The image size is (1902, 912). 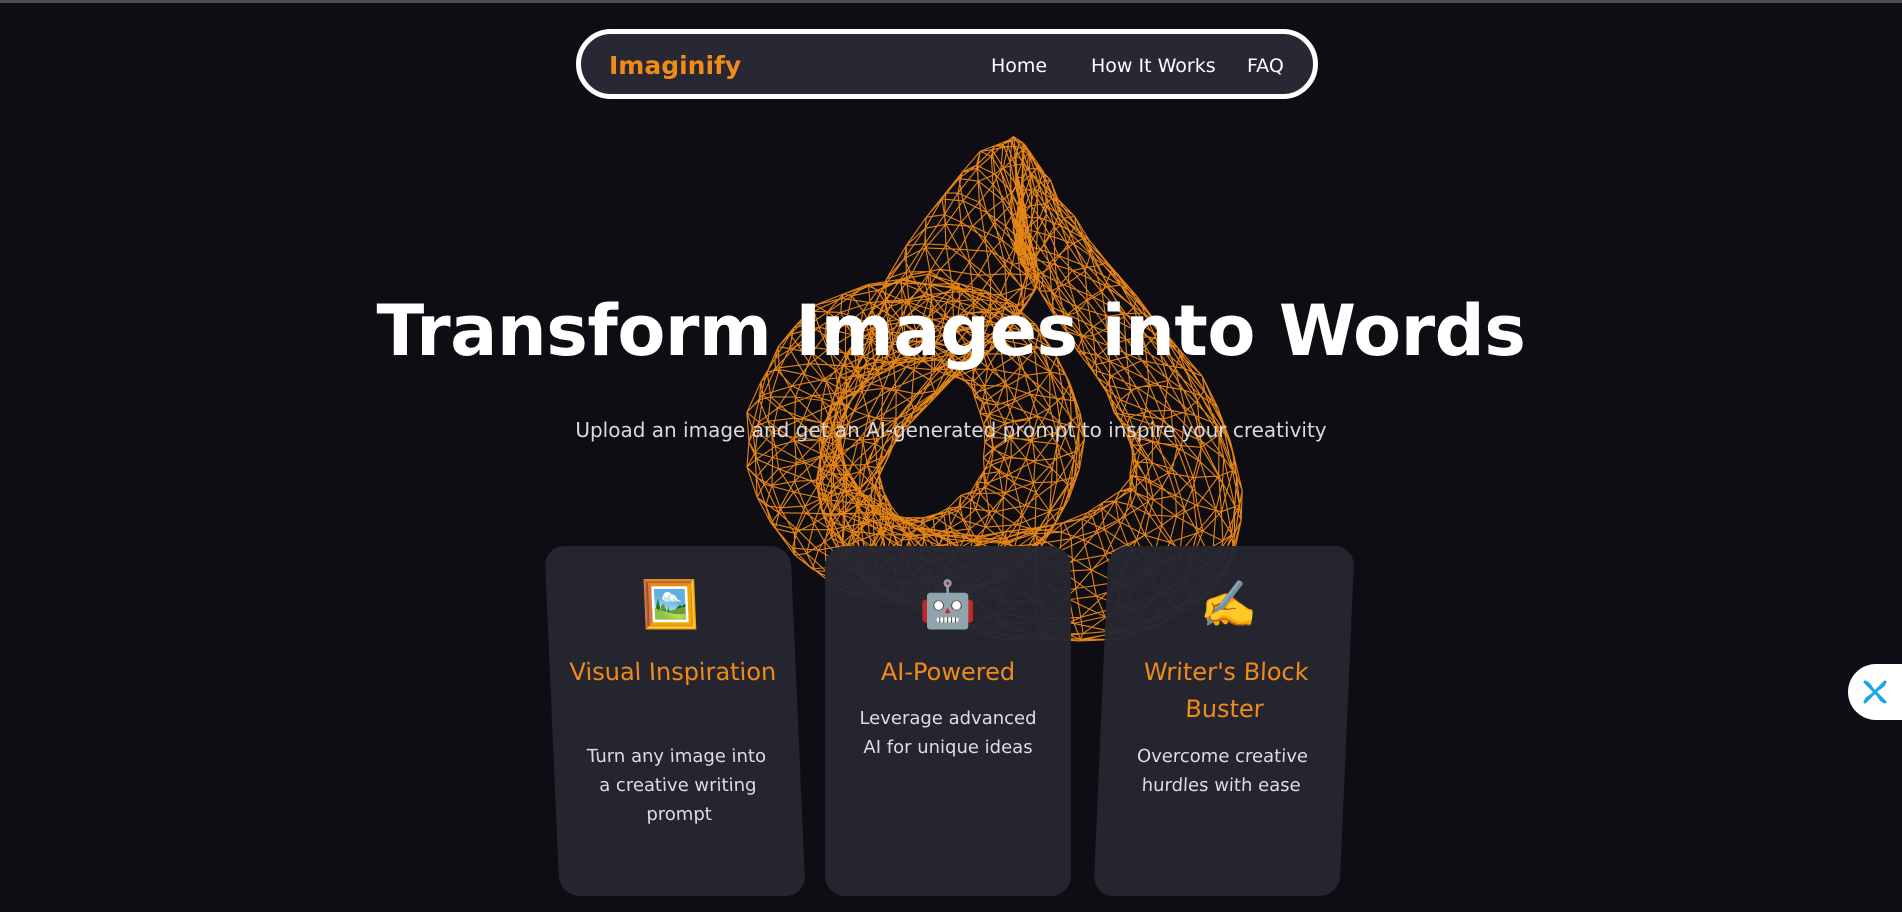 I want to click on hero-title: Transform Images into Words, so click(x=951, y=331).